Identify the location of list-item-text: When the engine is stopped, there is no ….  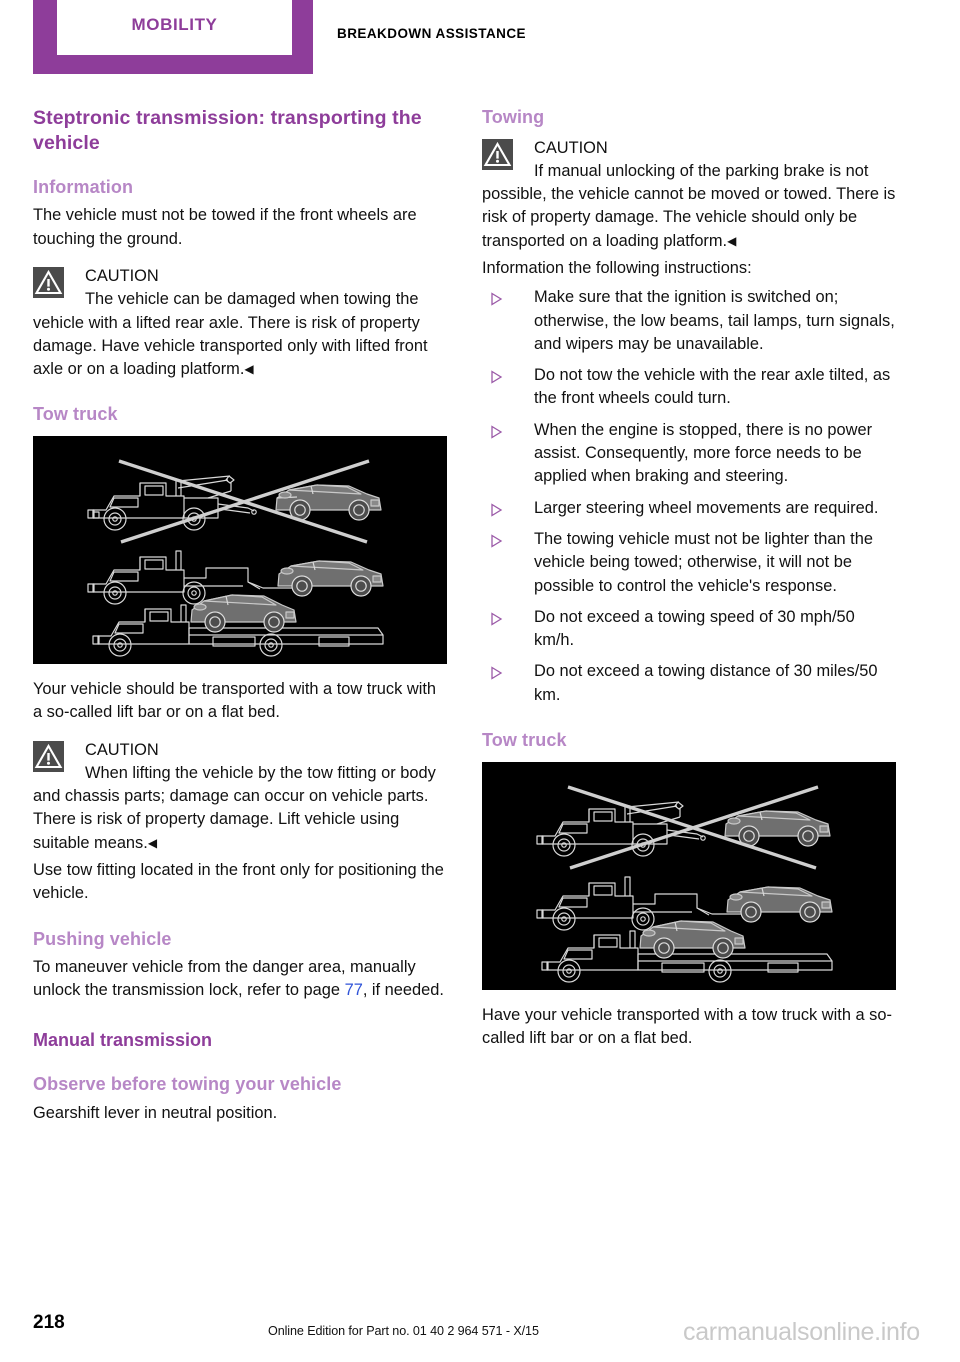
(703, 453).